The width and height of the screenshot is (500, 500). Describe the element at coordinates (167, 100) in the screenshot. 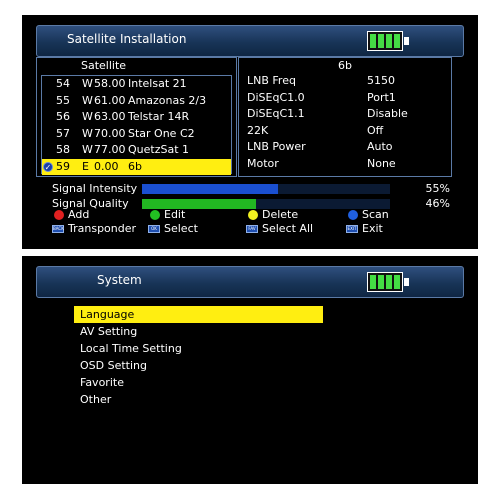

I see `satellite-name: Amazonas 2/3` at that location.